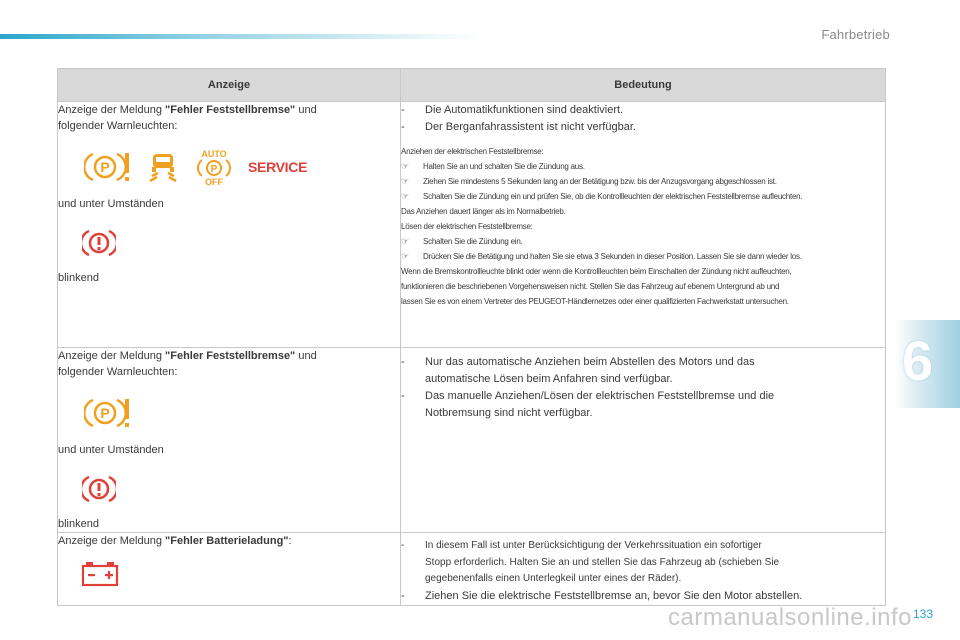 This screenshot has width=960, height=640. Describe the element at coordinates (242, 413) in the screenshot. I see `warning-lamps: P` at that location.